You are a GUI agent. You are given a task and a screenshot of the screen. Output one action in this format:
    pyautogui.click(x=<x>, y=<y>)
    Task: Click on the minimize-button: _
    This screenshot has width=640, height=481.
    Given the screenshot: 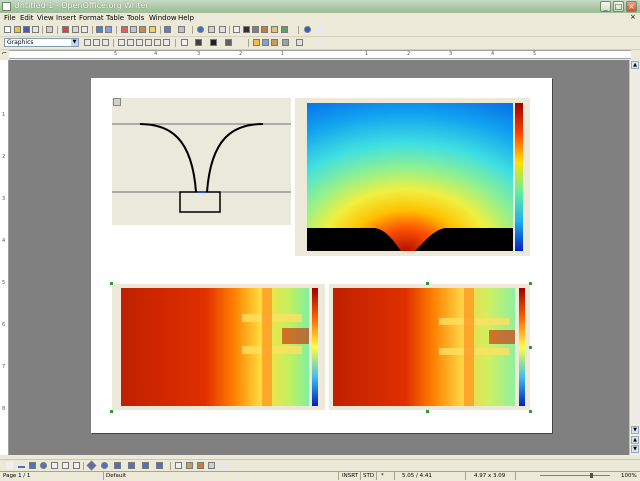 What is the action you would take?
    pyautogui.click(x=605, y=6)
    